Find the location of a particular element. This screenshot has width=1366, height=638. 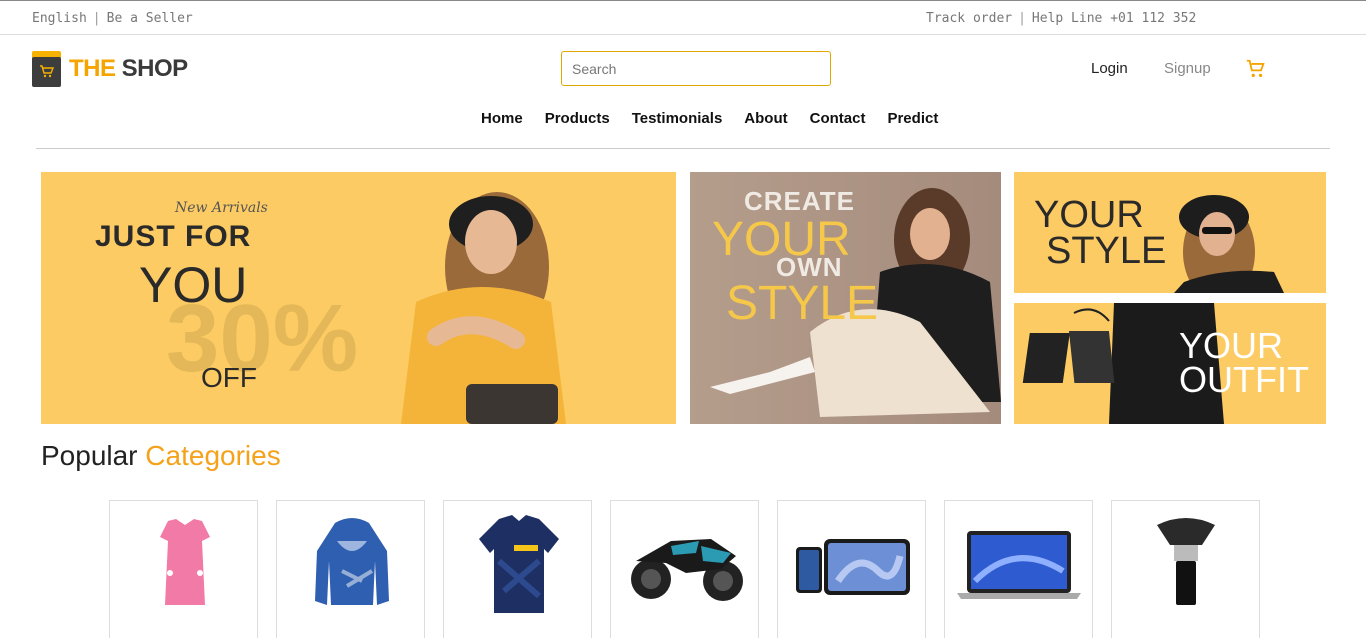

category-laptop is located at coordinates (1018, 569).